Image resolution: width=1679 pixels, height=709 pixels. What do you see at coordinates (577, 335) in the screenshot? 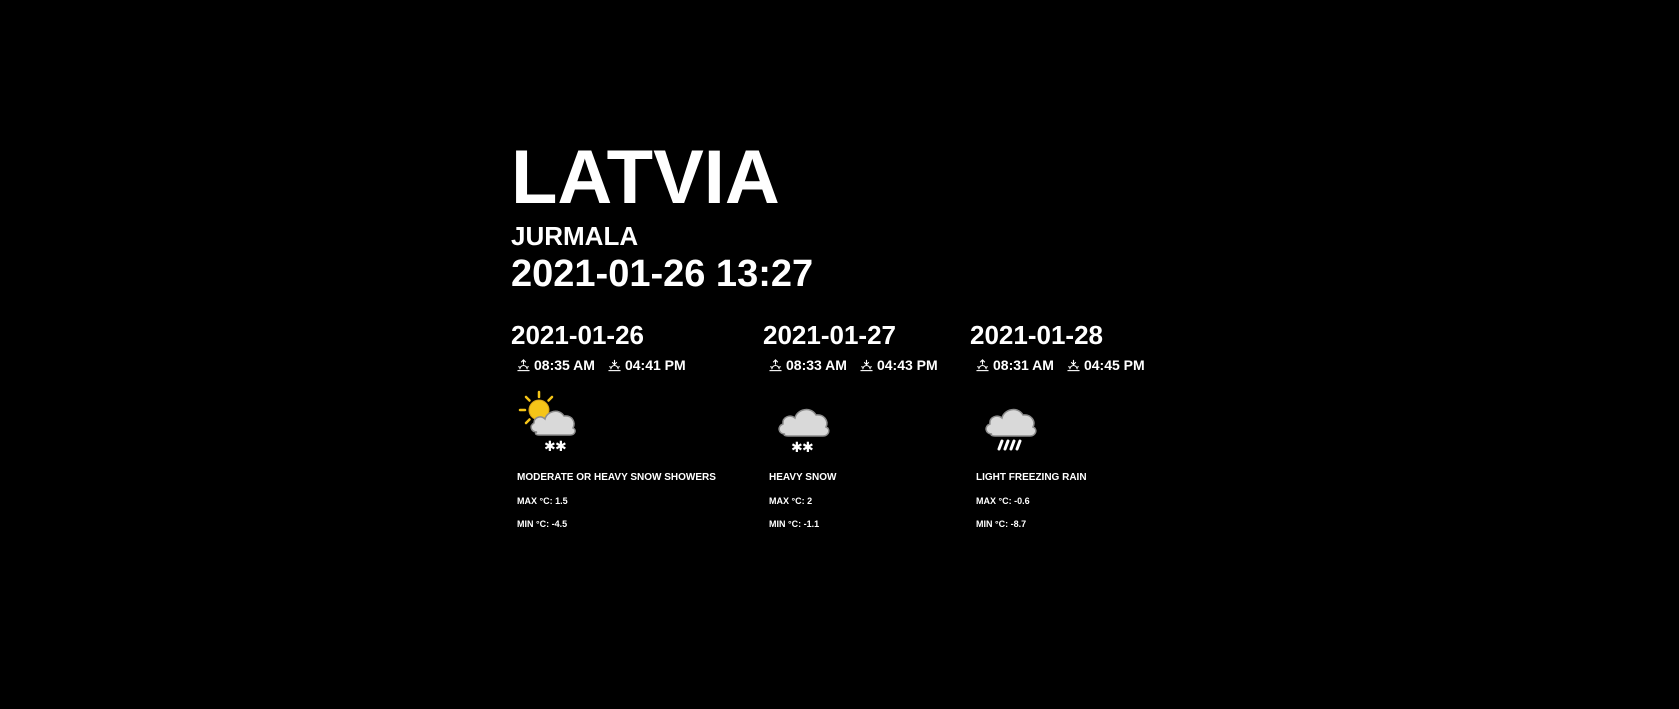
I see `forecast-date: 2021-01-26` at bounding box center [577, 335].